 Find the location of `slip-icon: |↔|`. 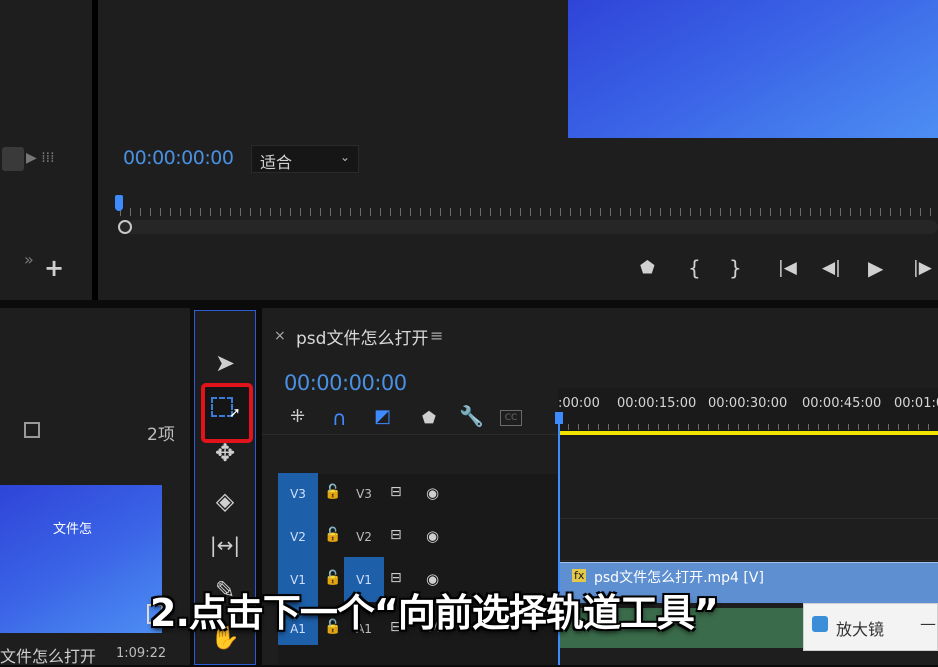

slip-icon: |↔| is located at coordinates (225, 545).